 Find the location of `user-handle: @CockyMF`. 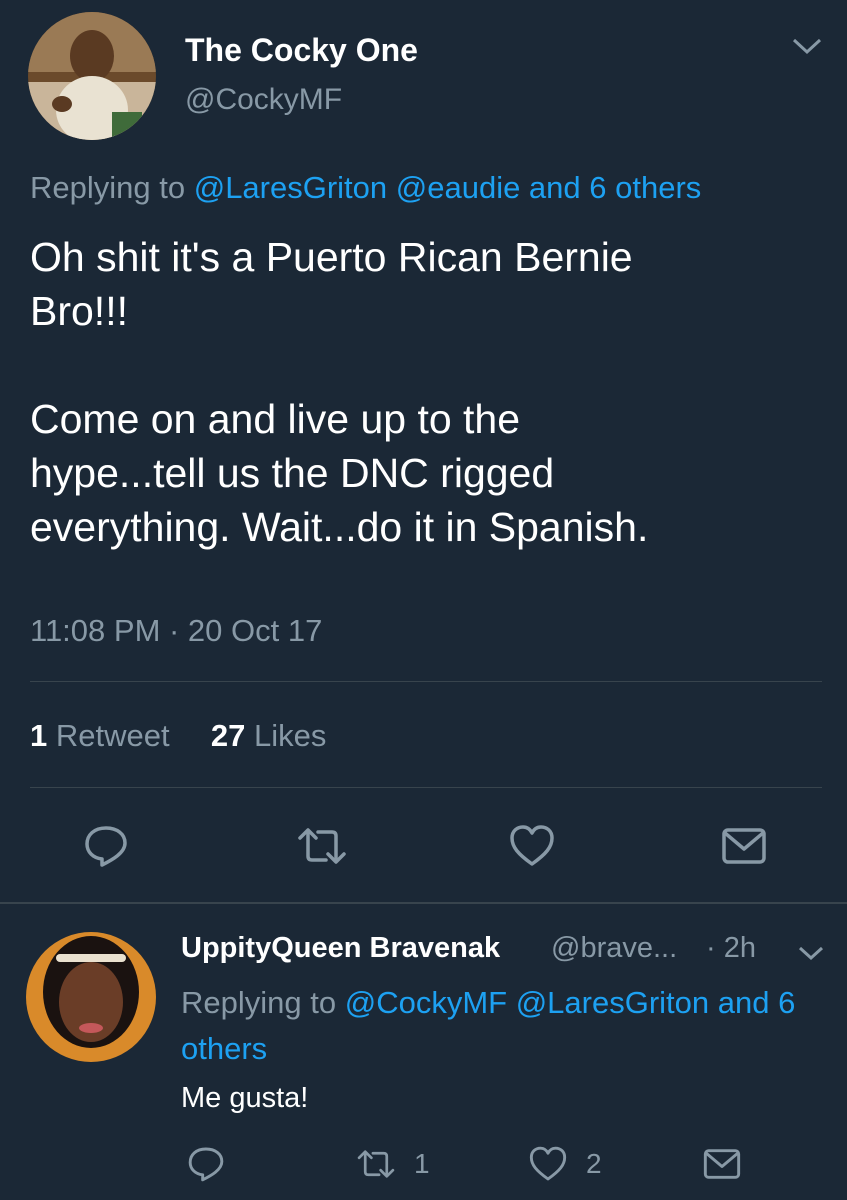

user-handle: @CockyMF is located at coordinates (263, 100).